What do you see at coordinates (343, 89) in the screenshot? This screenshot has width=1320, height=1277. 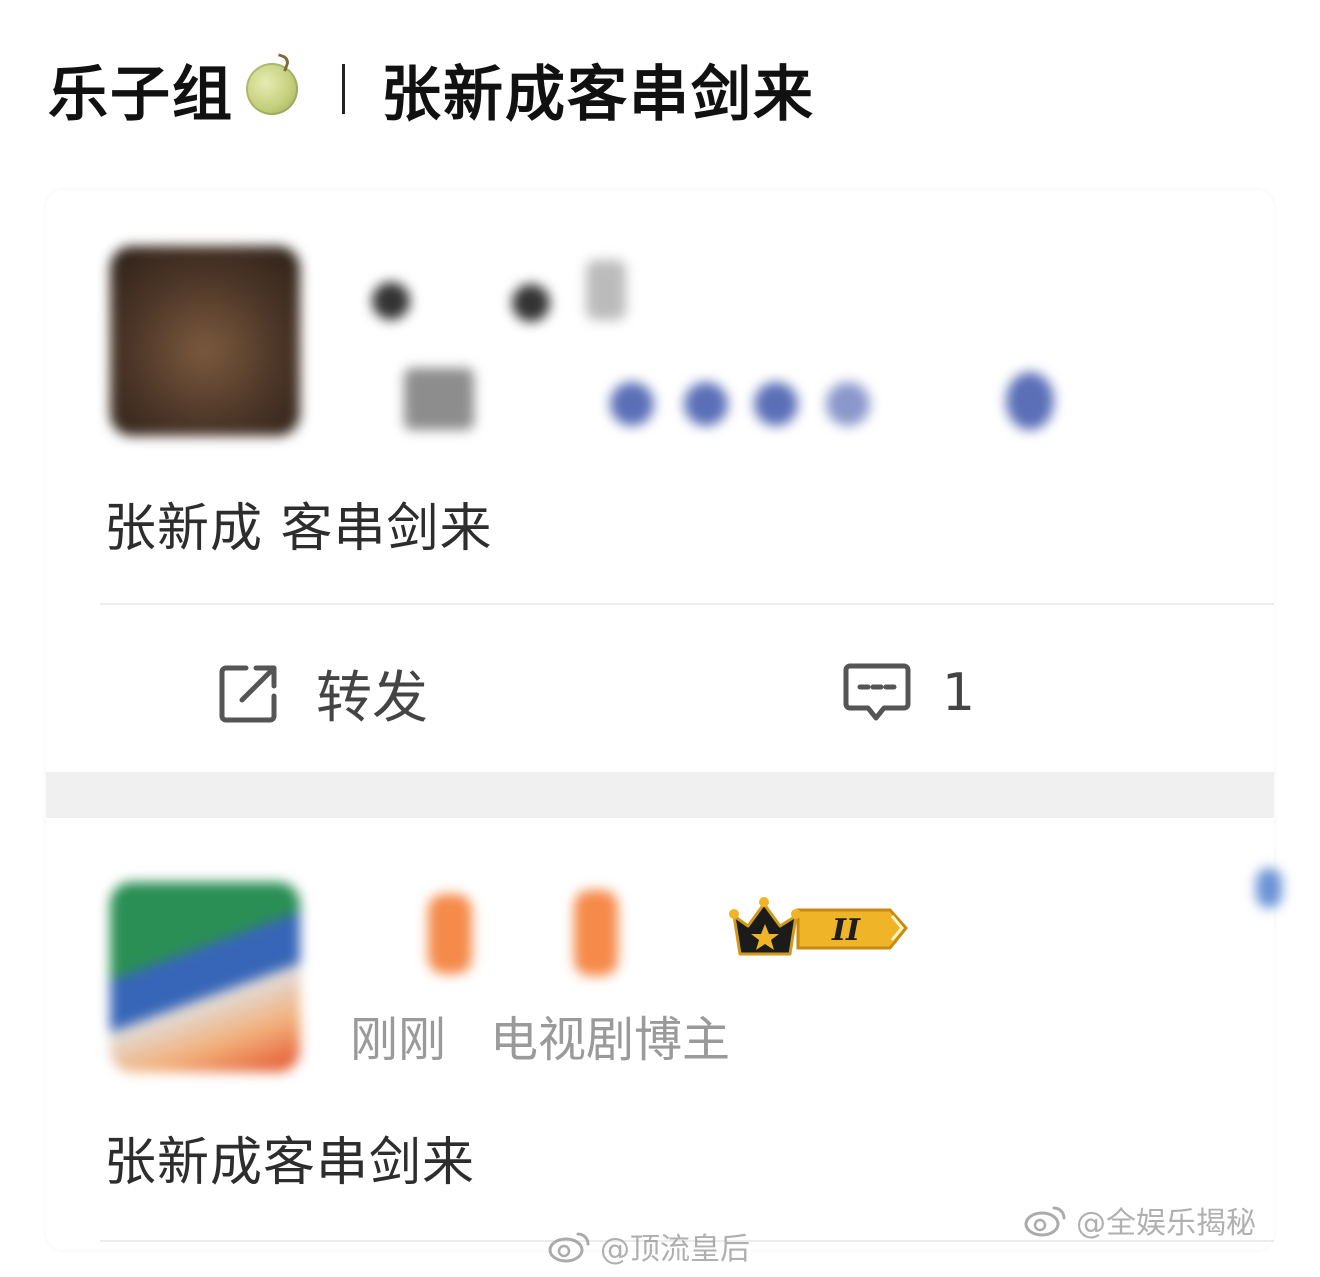 I see `title-divider` at bounding box center [343, 89].